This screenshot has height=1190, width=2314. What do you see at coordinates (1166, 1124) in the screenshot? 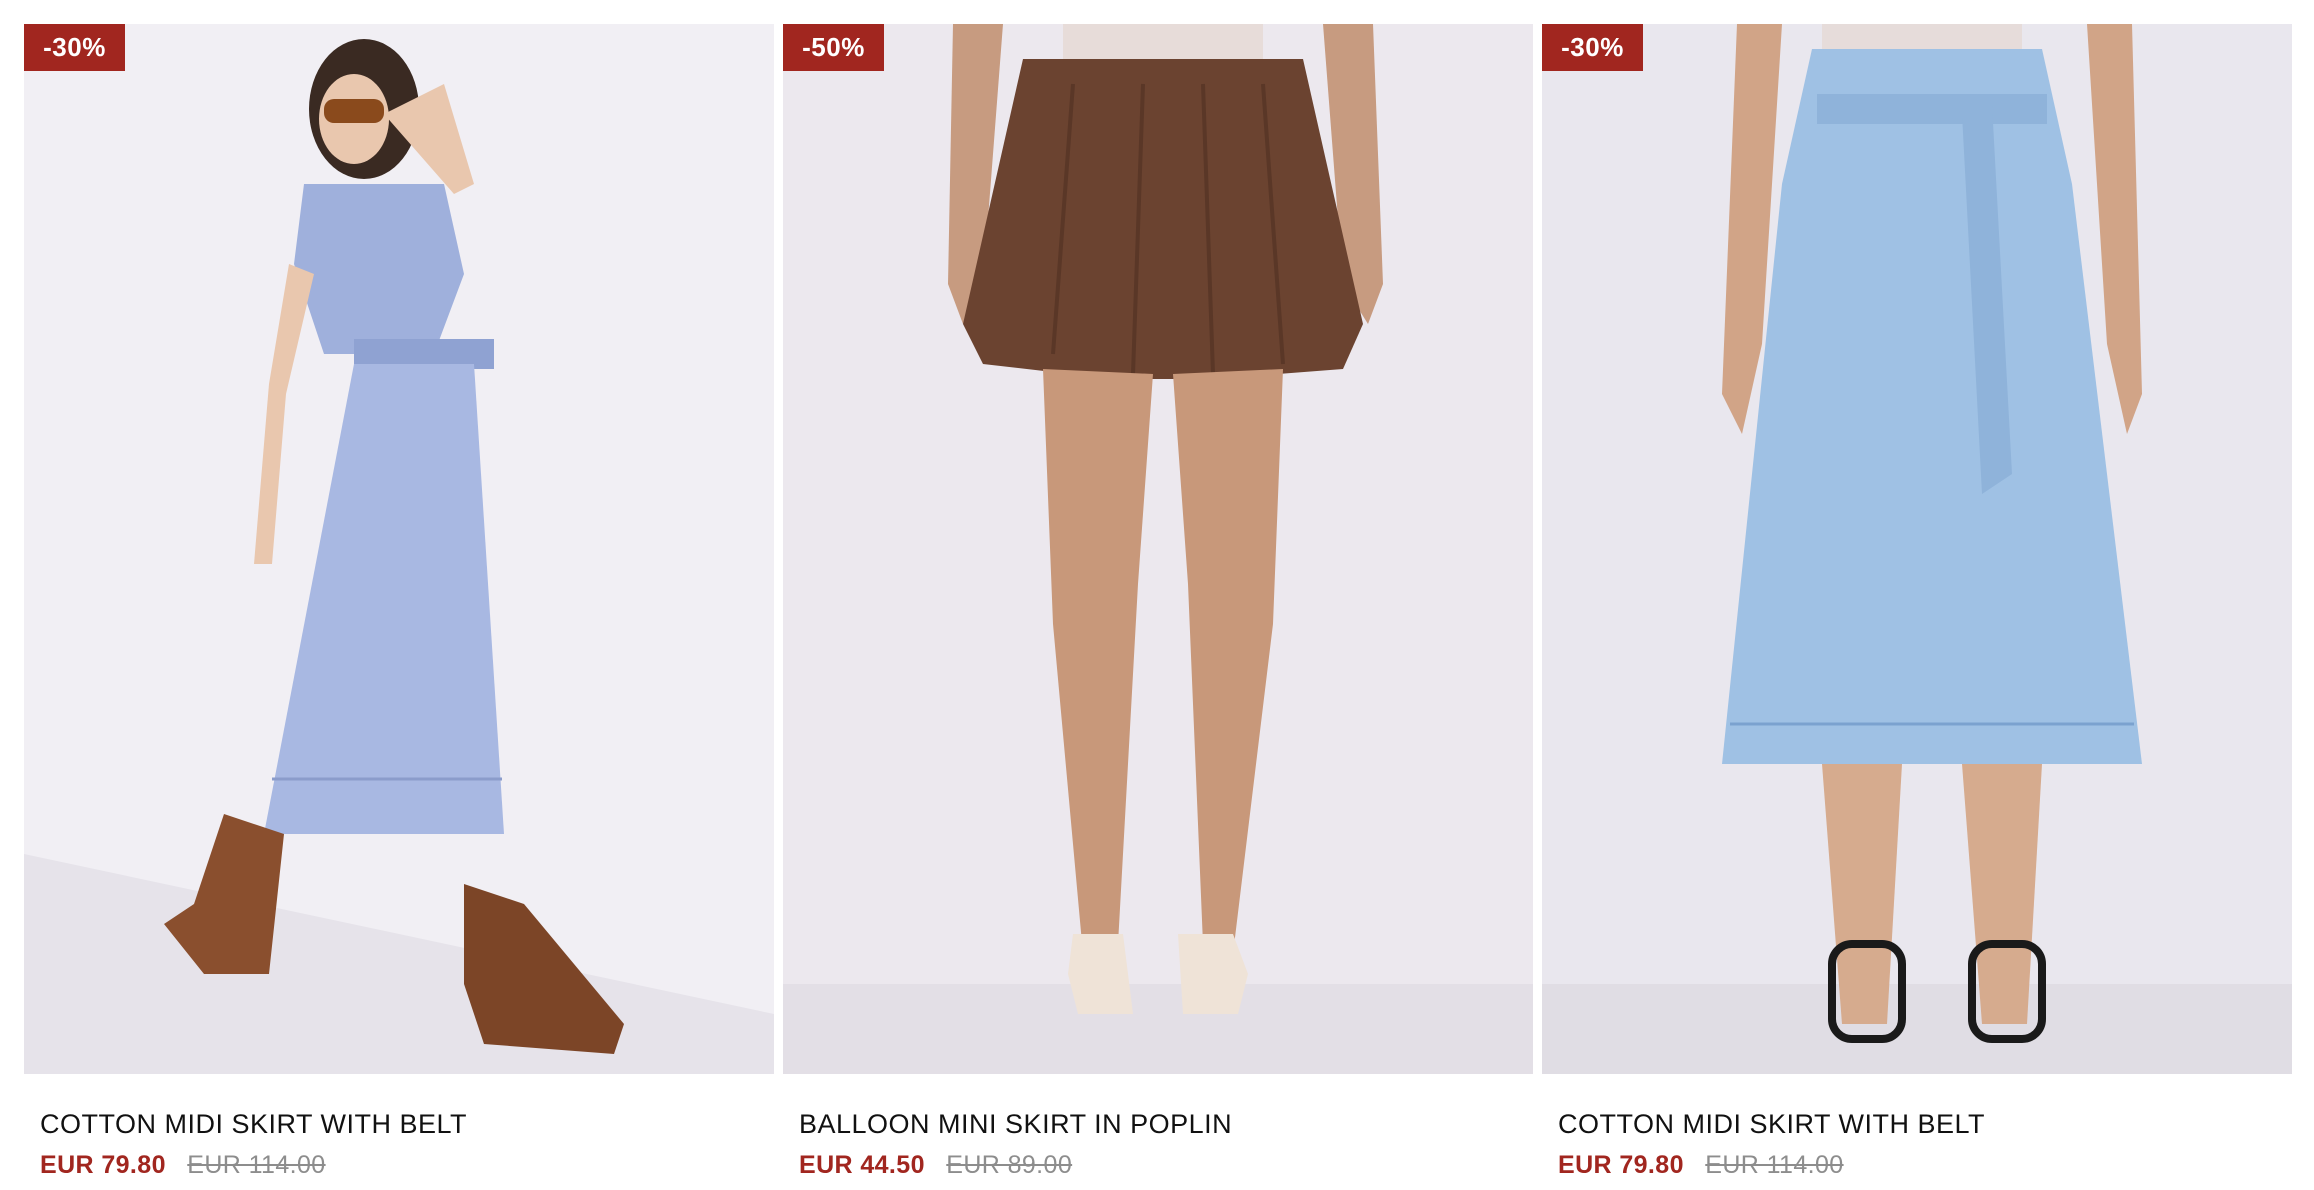
I see `product-title: BALLOON MINI SKIRT IN POPLIN` at bounding box center [1166, 1124].